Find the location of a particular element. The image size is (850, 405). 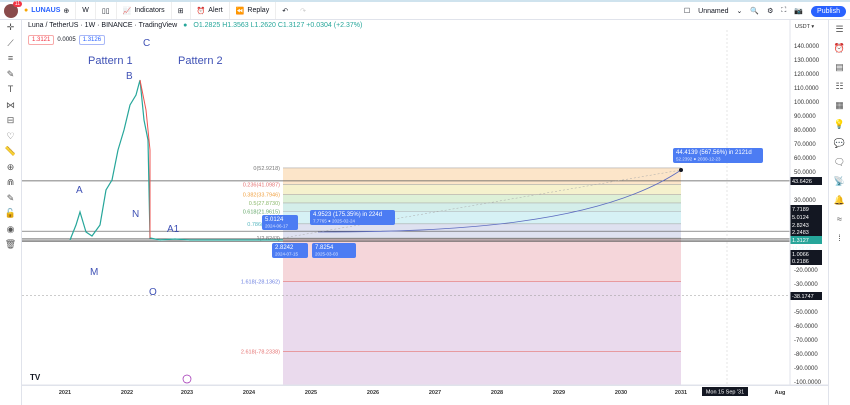

tradingview-logo: TV is located at coordinates (35, 377).